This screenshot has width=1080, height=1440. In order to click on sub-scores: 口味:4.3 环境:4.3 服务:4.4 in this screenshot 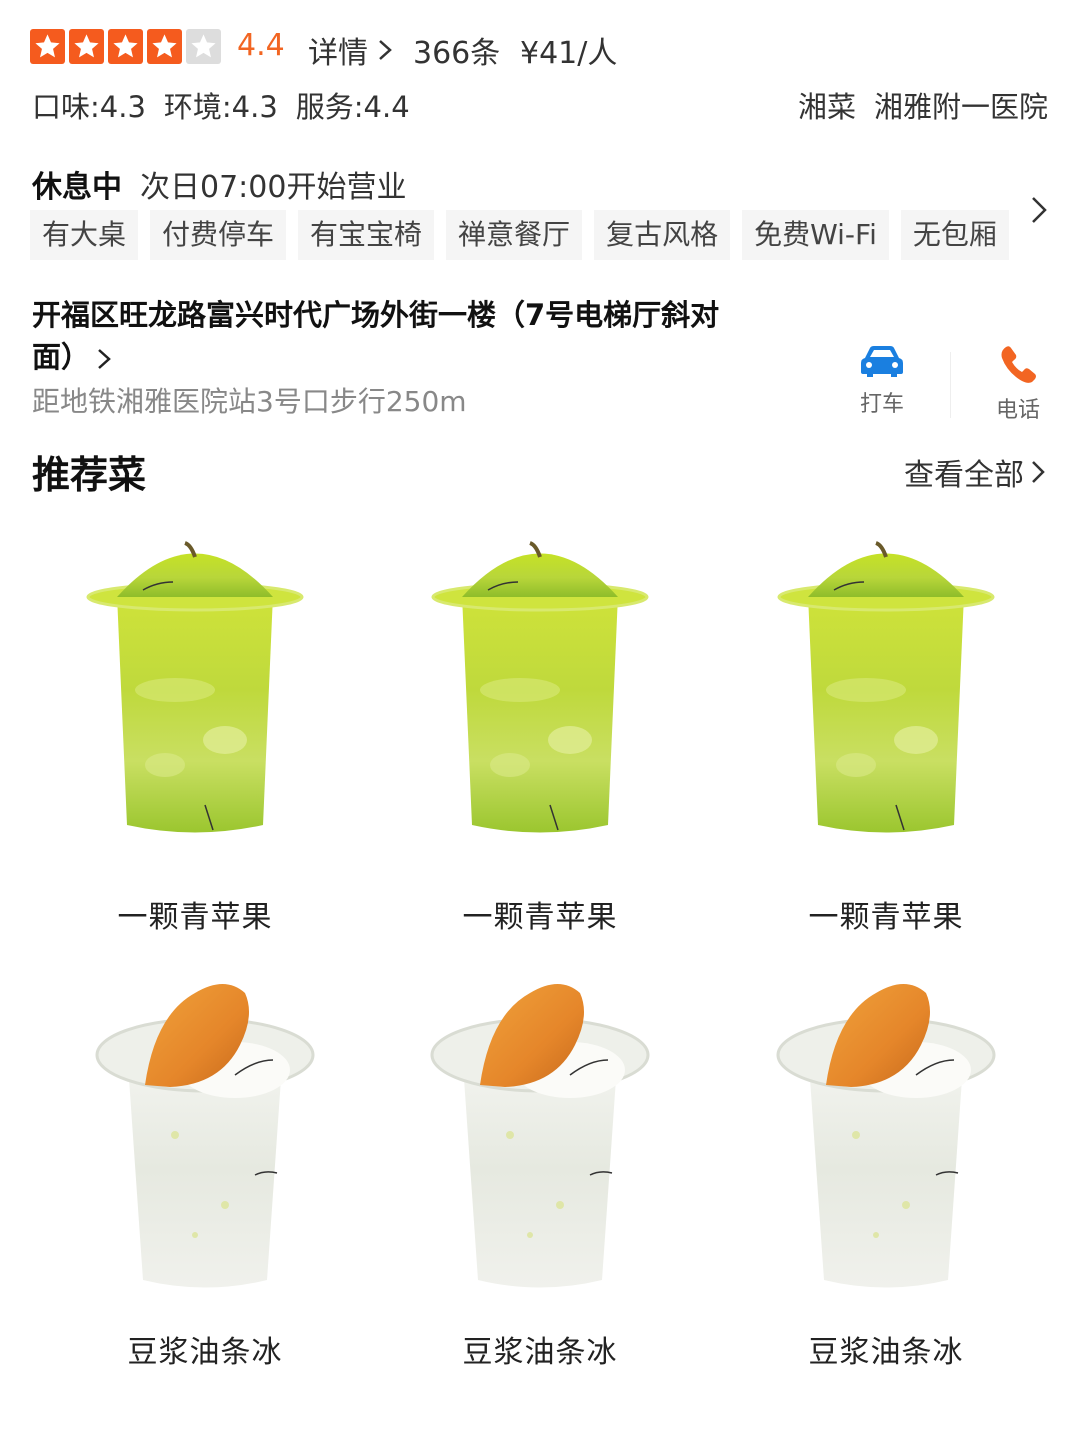, I will do `click(221, 105)`.